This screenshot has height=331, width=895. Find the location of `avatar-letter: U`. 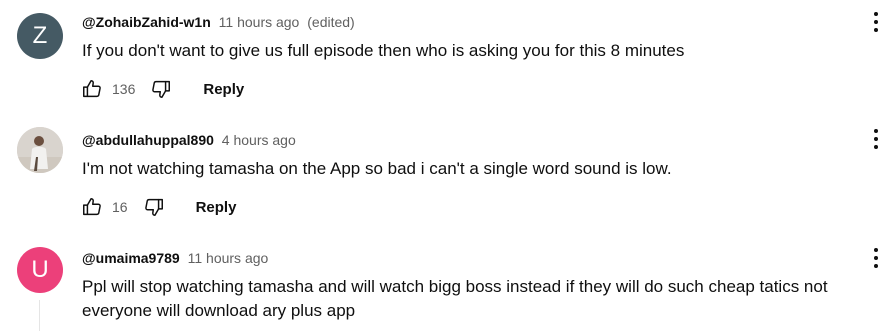

avatar-letter: U is located at coordinates (40, 269).